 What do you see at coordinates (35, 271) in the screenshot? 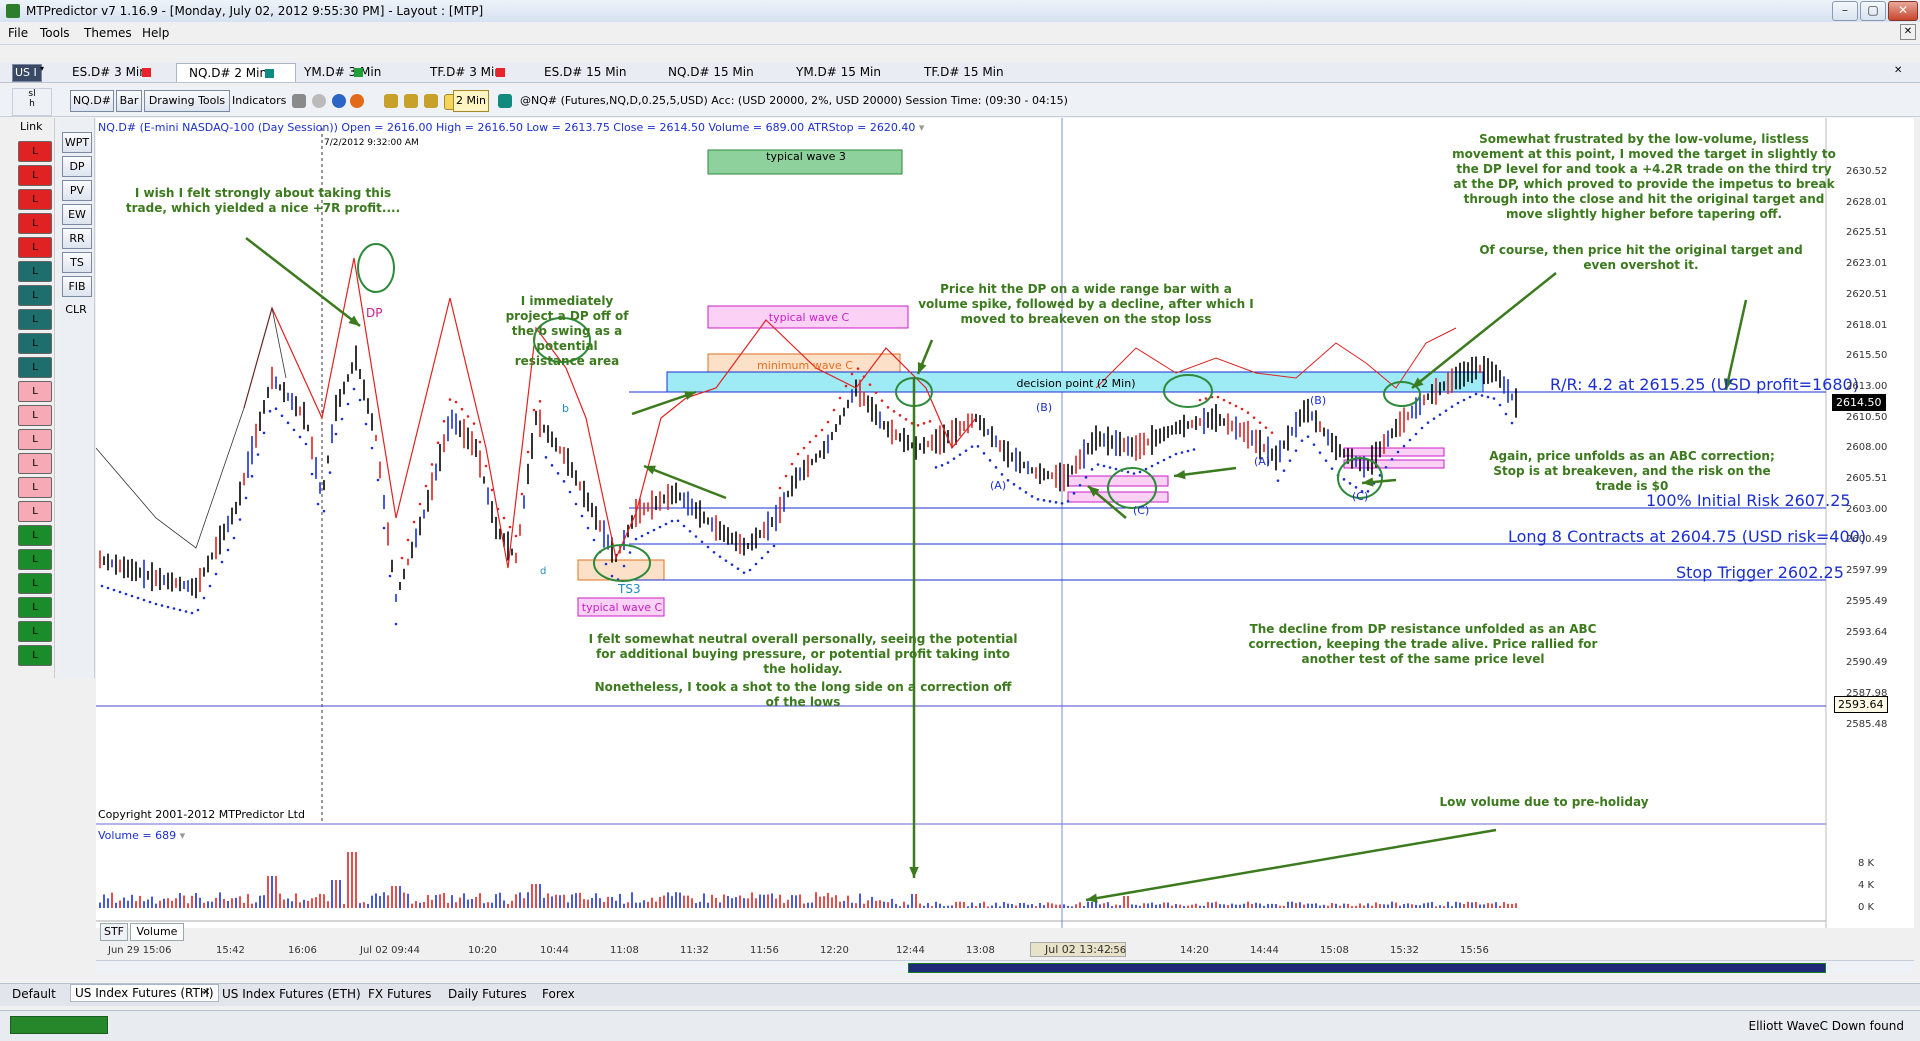
I see `link-button-5: L` at bounding box center [35, 271].